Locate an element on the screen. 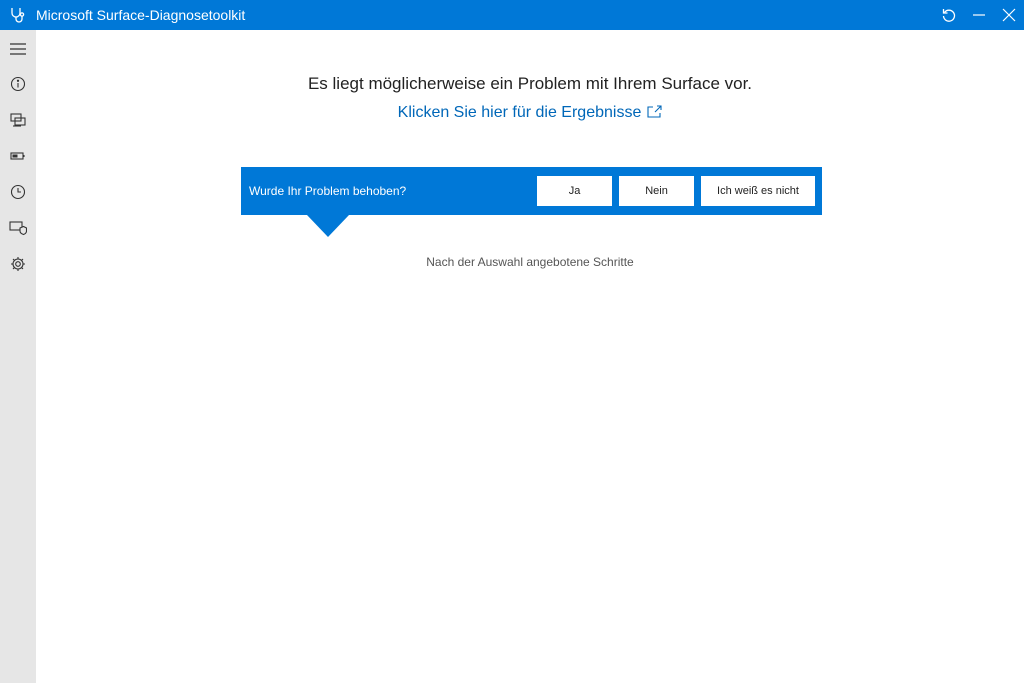 The image size is (1024, 683). results-link-label: Klicken Sie hier für die Ergebnisse is located at coordinates (519, 112).